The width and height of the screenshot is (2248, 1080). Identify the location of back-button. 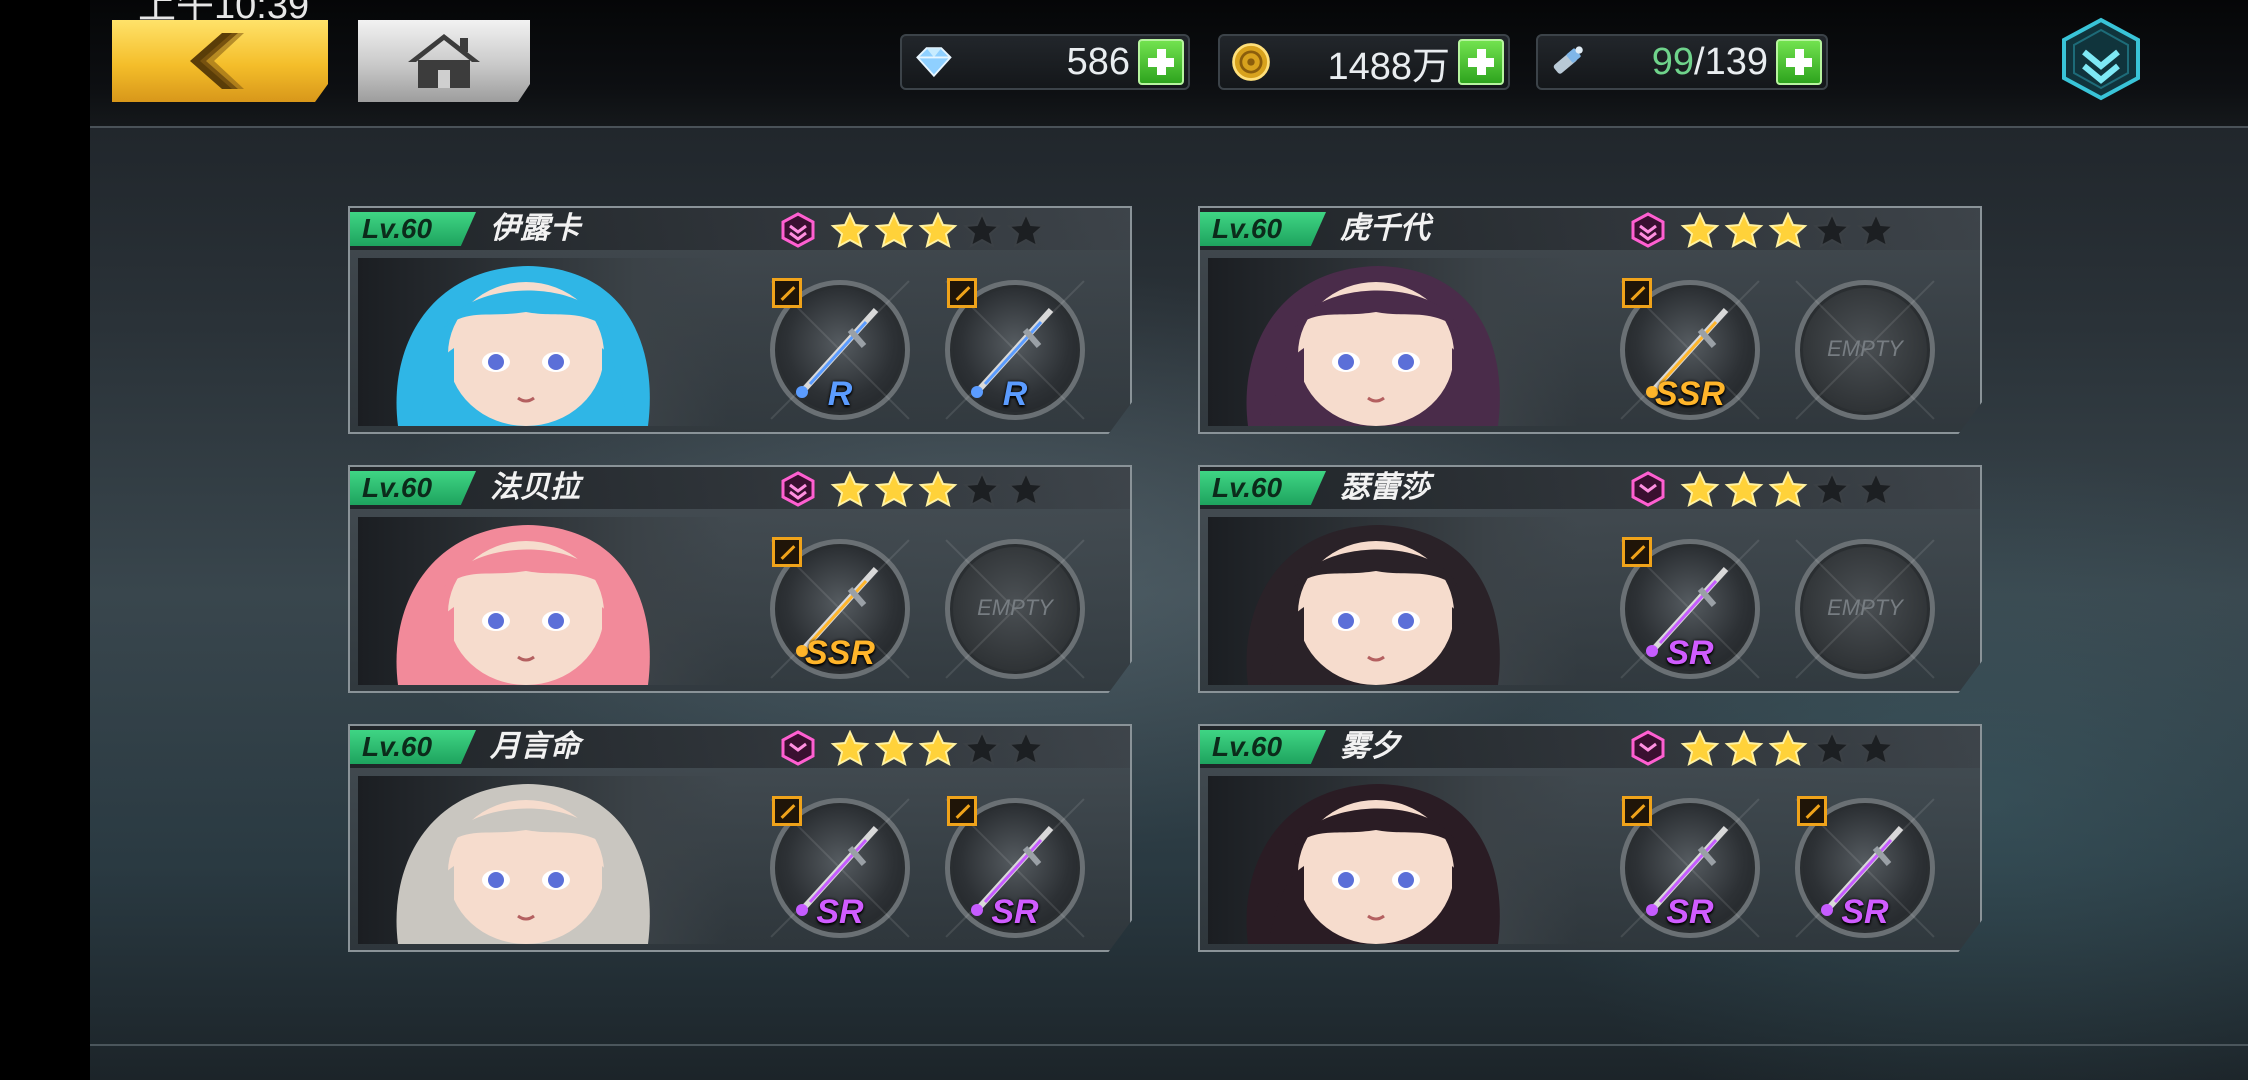
(220, 61).